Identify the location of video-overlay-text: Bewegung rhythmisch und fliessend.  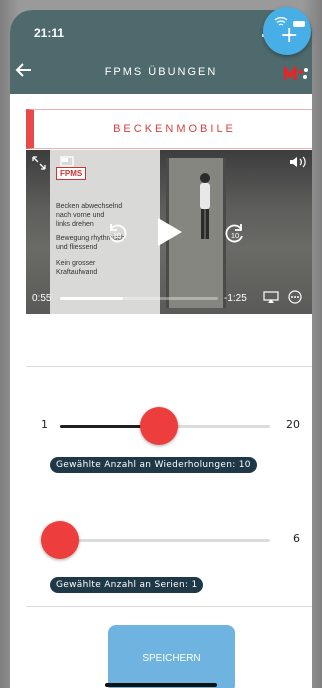
(90, 243).